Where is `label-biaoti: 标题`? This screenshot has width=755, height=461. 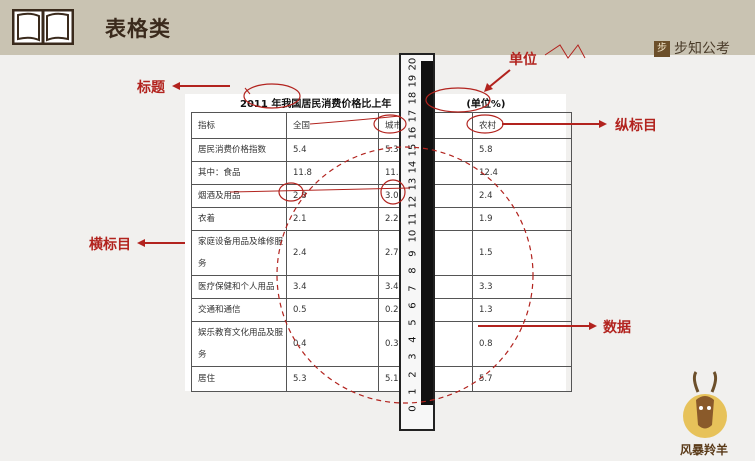
label-biaoti: 标题 is located at coordinates (151, 88).